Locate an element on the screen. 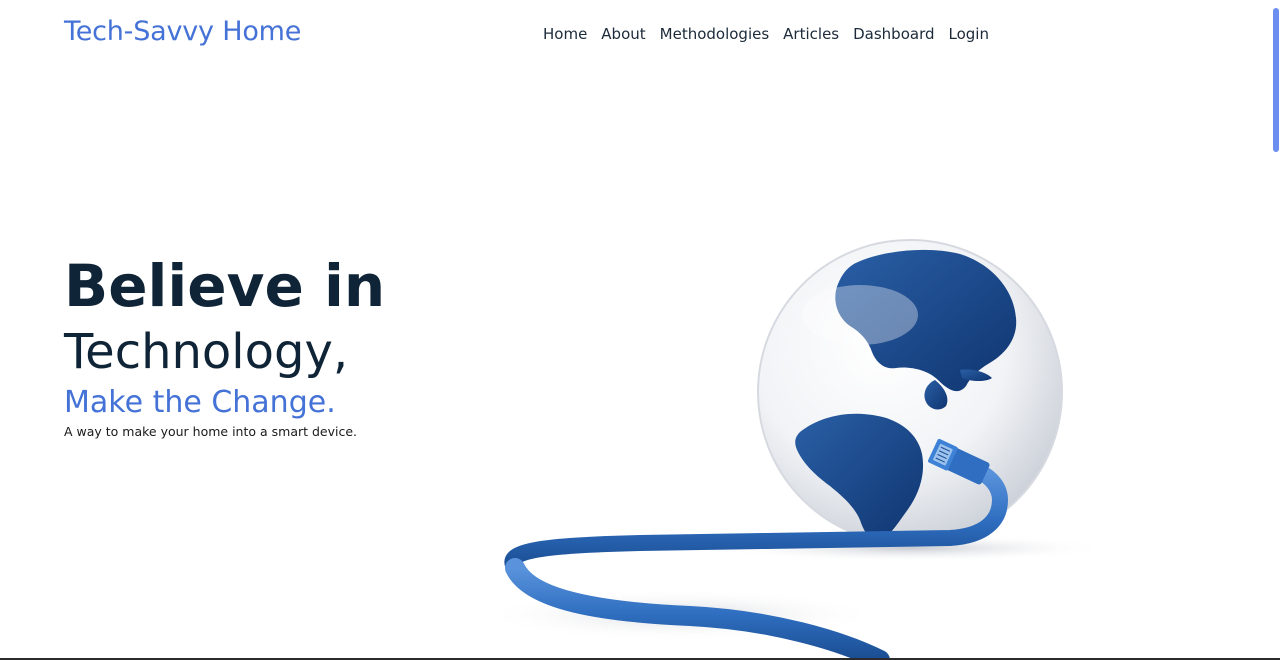  nav-item-articles: Articles is located at coordinates (811, 33).